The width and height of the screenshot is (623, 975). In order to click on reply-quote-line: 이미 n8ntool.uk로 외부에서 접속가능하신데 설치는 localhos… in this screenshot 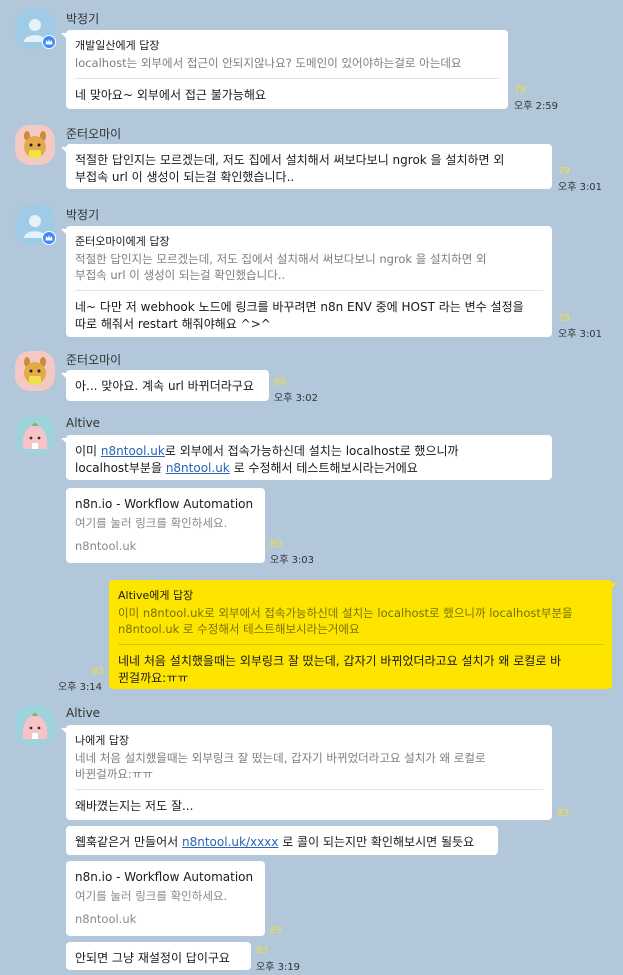, I will do `click(345, 613)`.